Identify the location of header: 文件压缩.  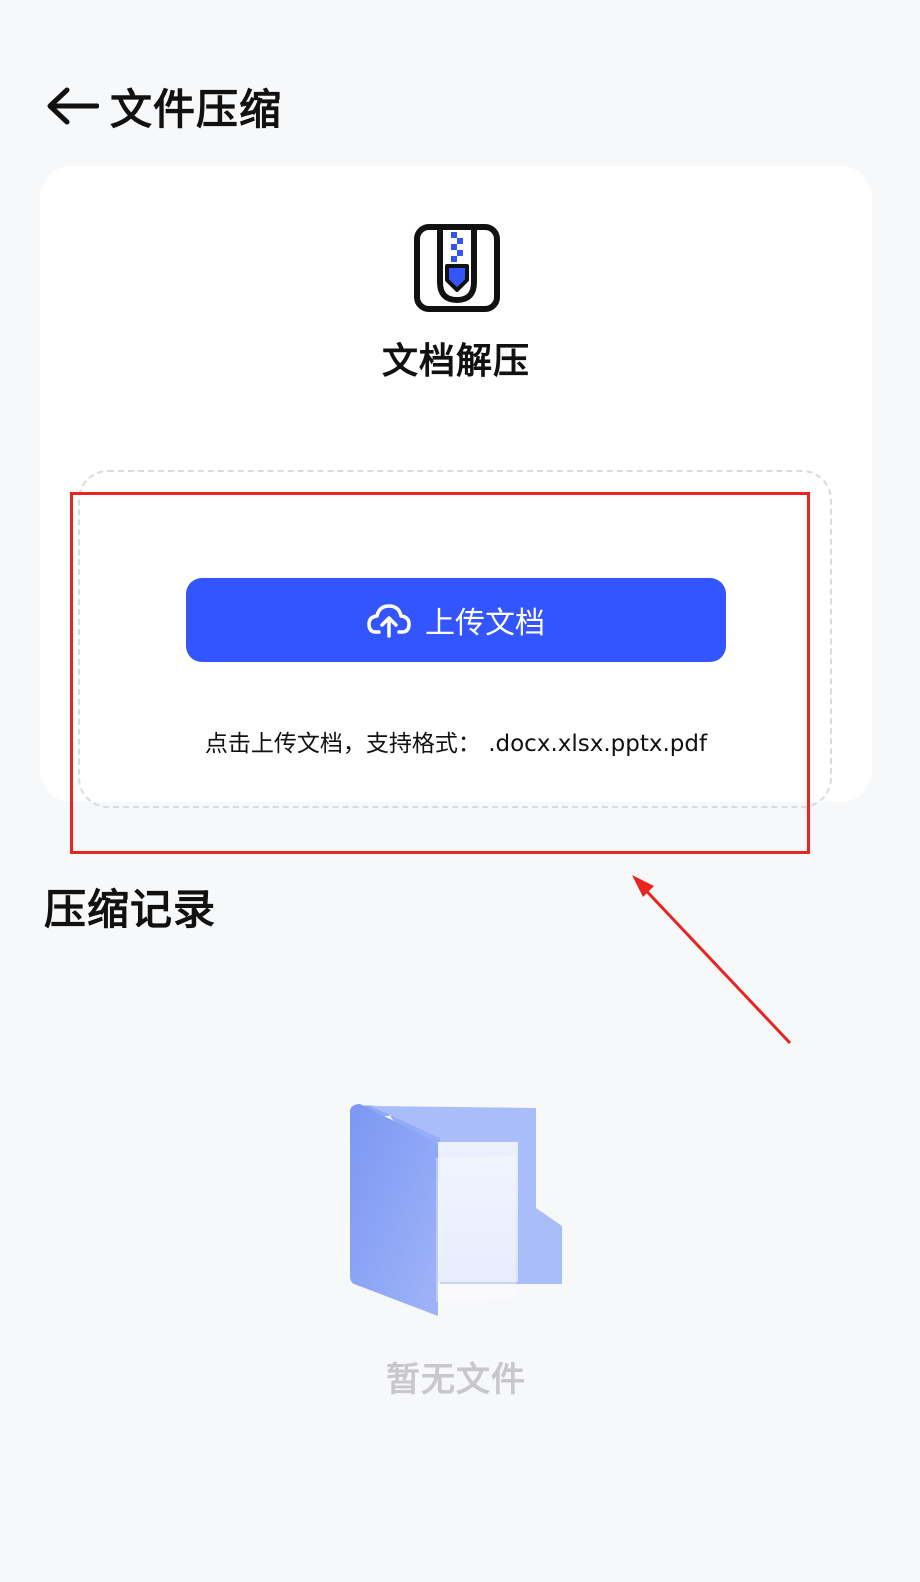
(163, 106).